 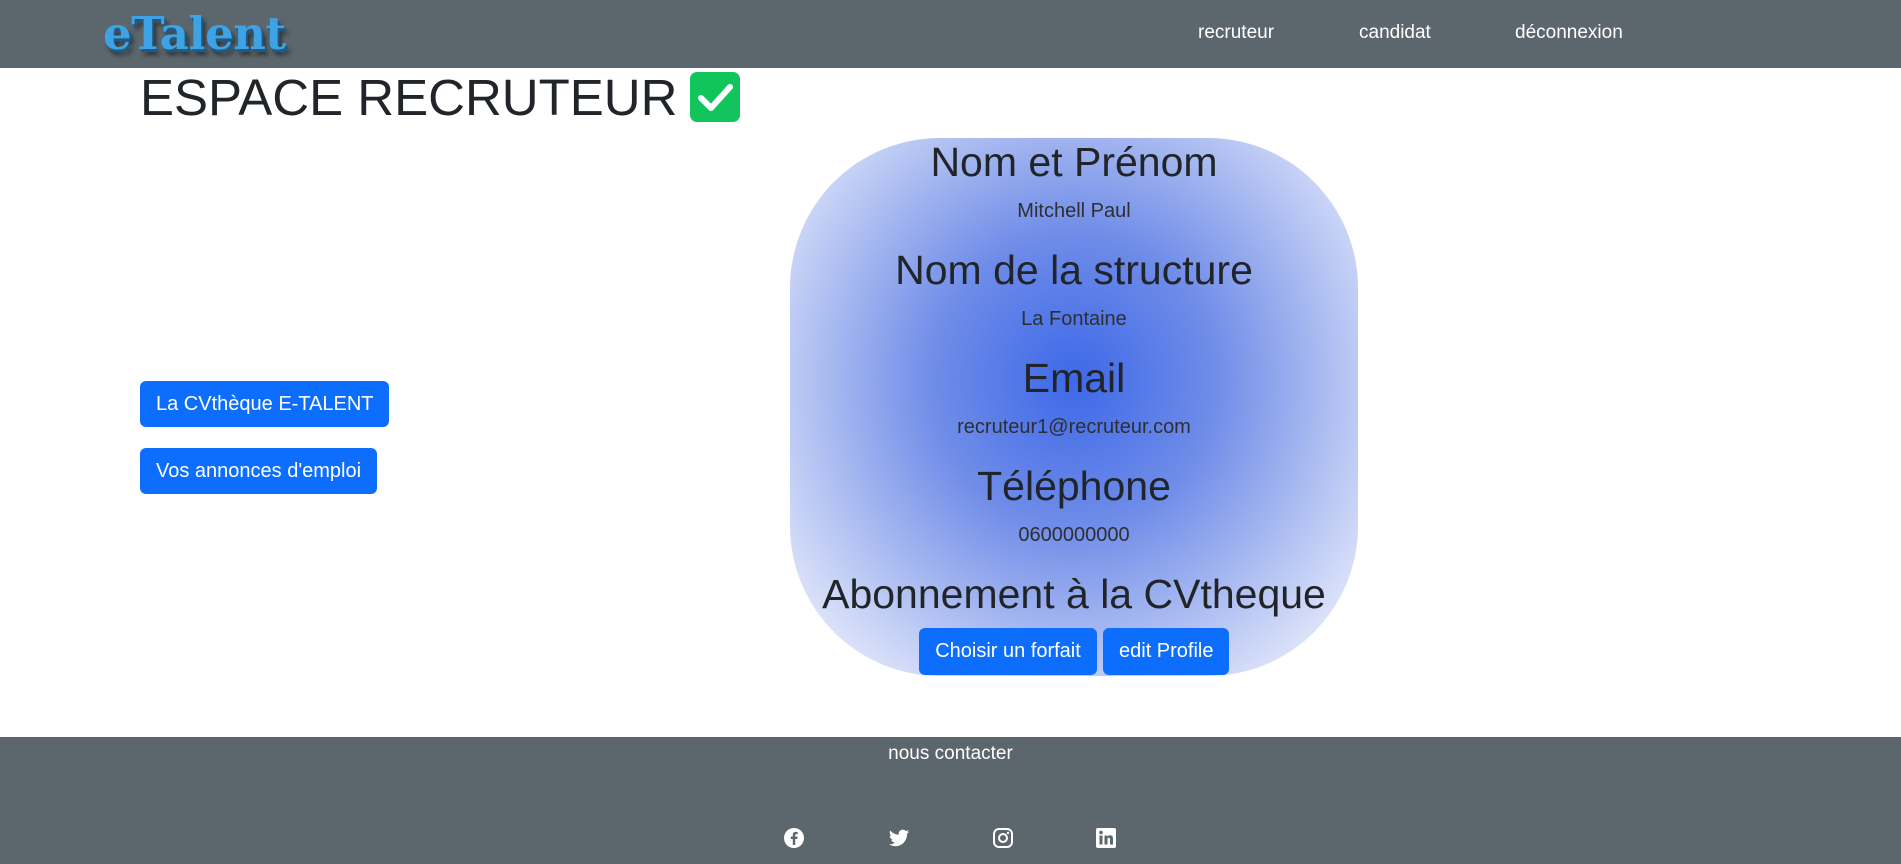 I want to click on instagram-icon, so click(x=1003, y=838).